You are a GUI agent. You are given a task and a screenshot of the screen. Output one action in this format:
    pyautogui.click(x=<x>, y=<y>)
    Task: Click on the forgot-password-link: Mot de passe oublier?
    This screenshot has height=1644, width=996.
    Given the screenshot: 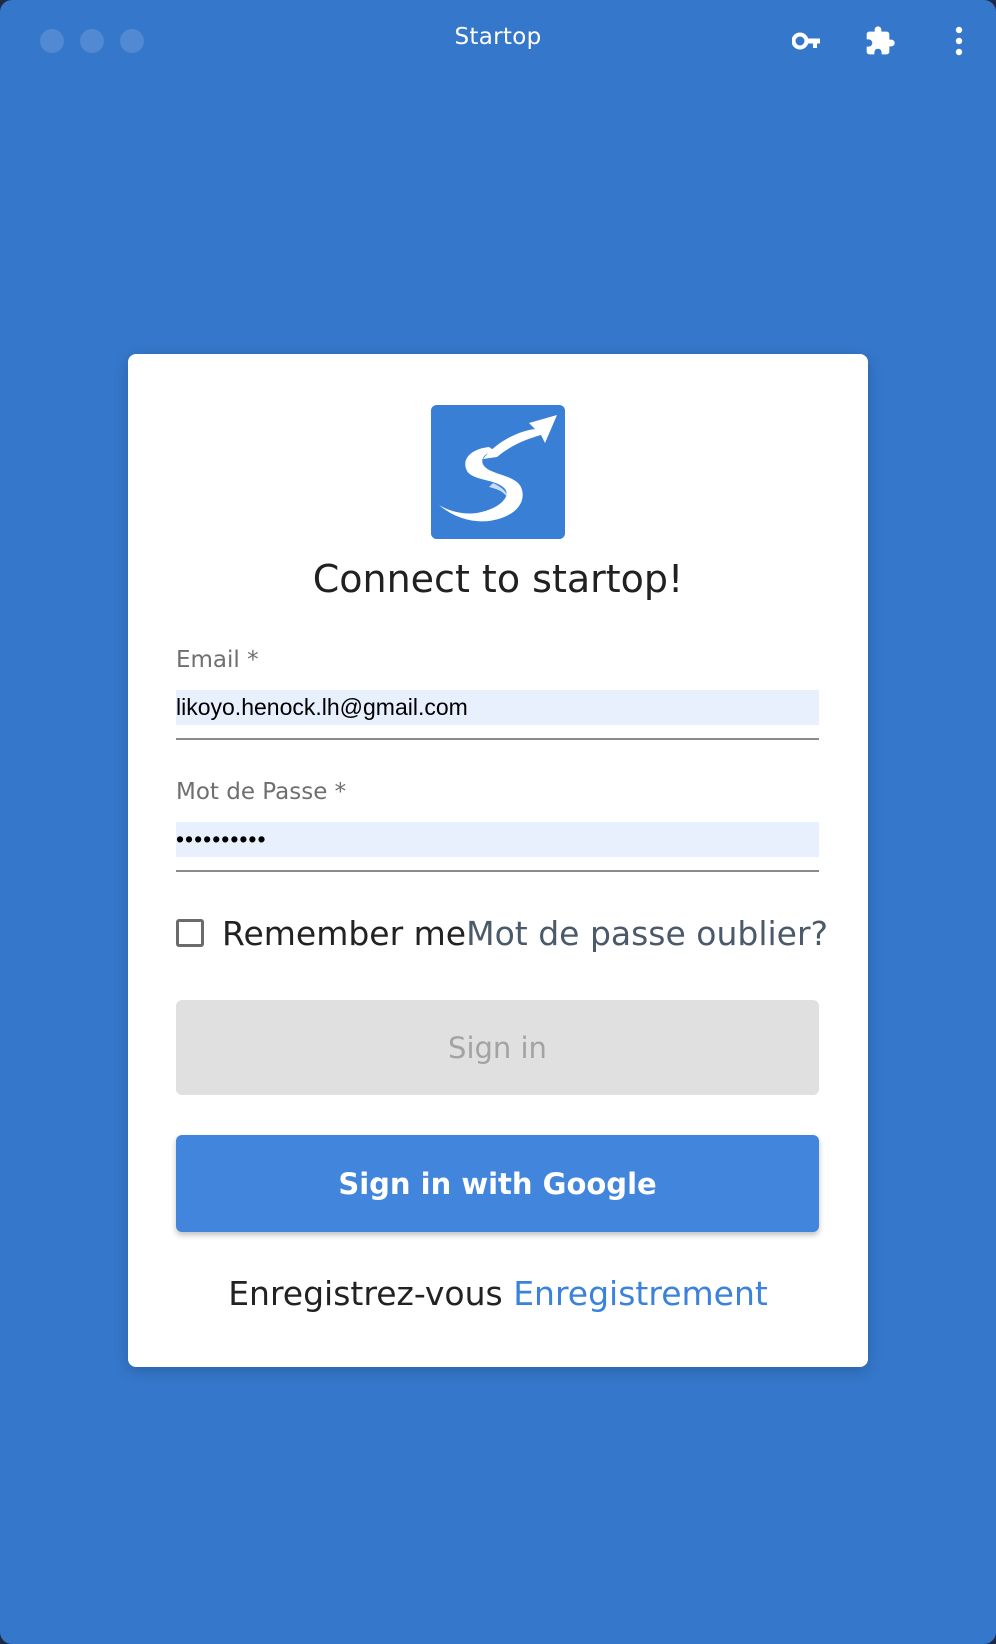 What is the action you would take?
    pyautogui.click(x=647, y=933)
    